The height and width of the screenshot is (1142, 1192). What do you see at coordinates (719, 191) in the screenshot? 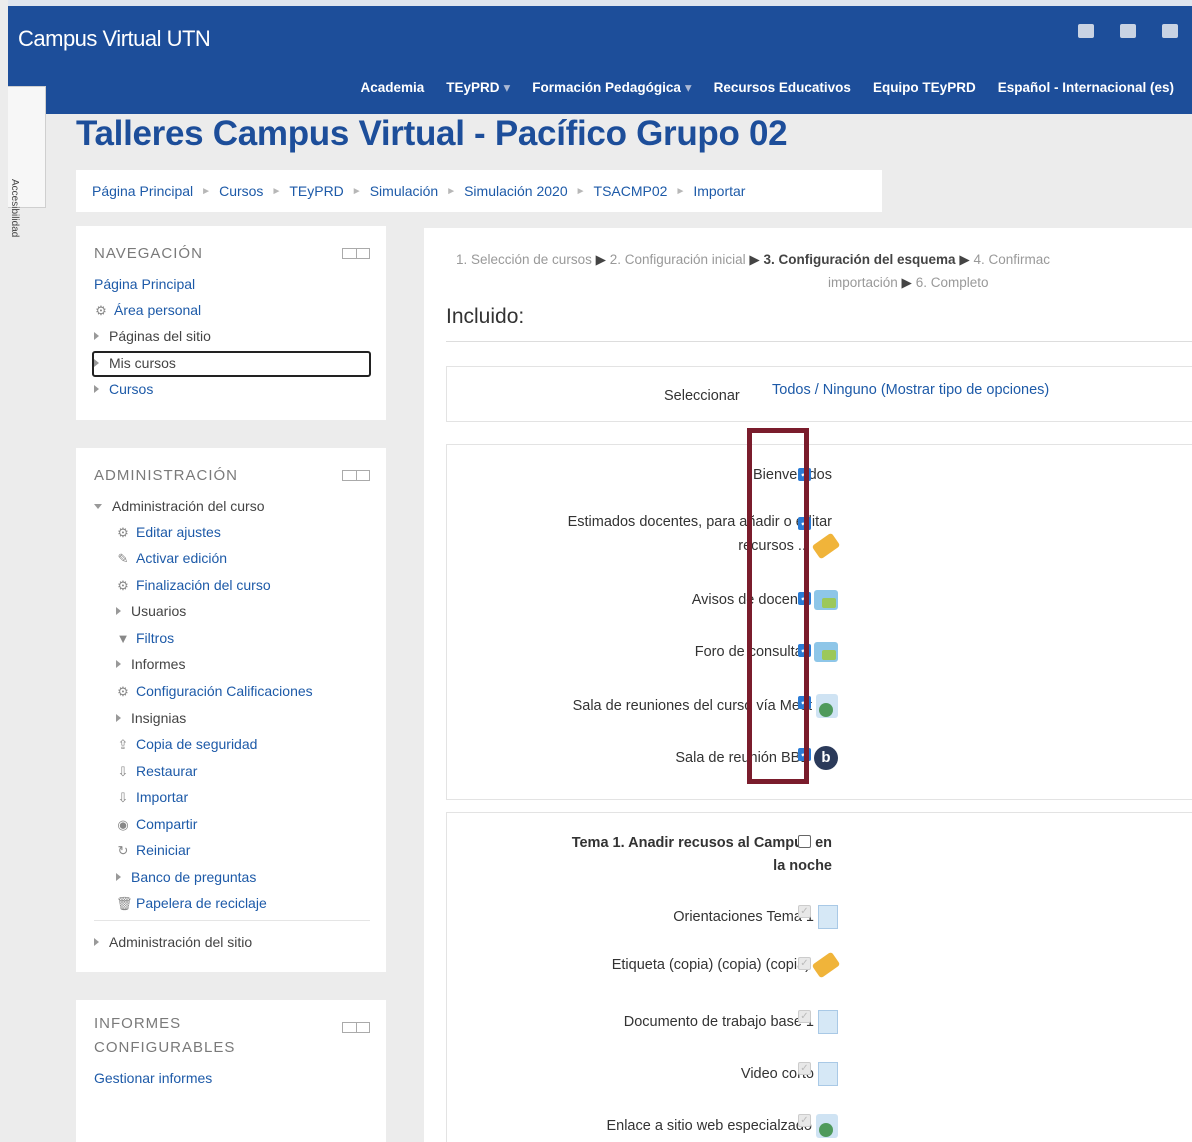
I see `breadcrumb-item: Importar` at bounding box center [719, 191].